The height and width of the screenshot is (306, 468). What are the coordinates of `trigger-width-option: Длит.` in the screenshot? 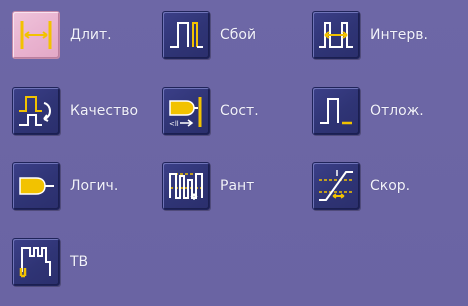 It's located at (62, 35).